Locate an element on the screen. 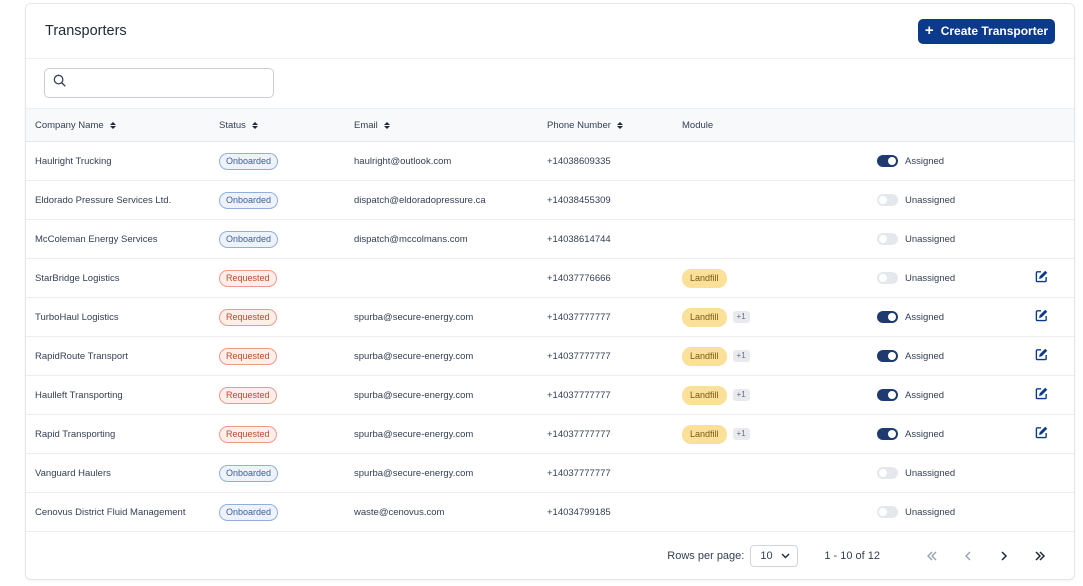 The height and width of the screenshot is (586, 1083). cell-company: McColeman Energy Services is located at coordinates (122, 239).